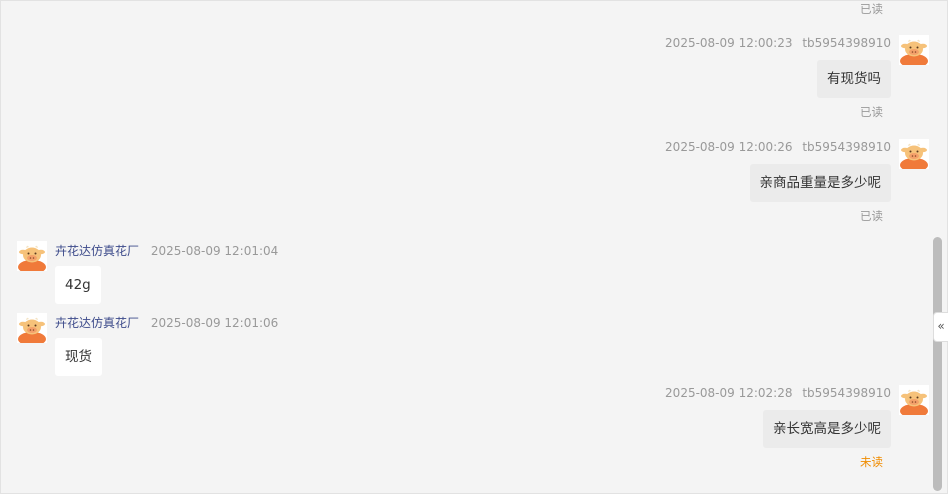  Describe the element at coordinates (871, 462) in the screenshot. I see `unread-status: 未读` at that location.